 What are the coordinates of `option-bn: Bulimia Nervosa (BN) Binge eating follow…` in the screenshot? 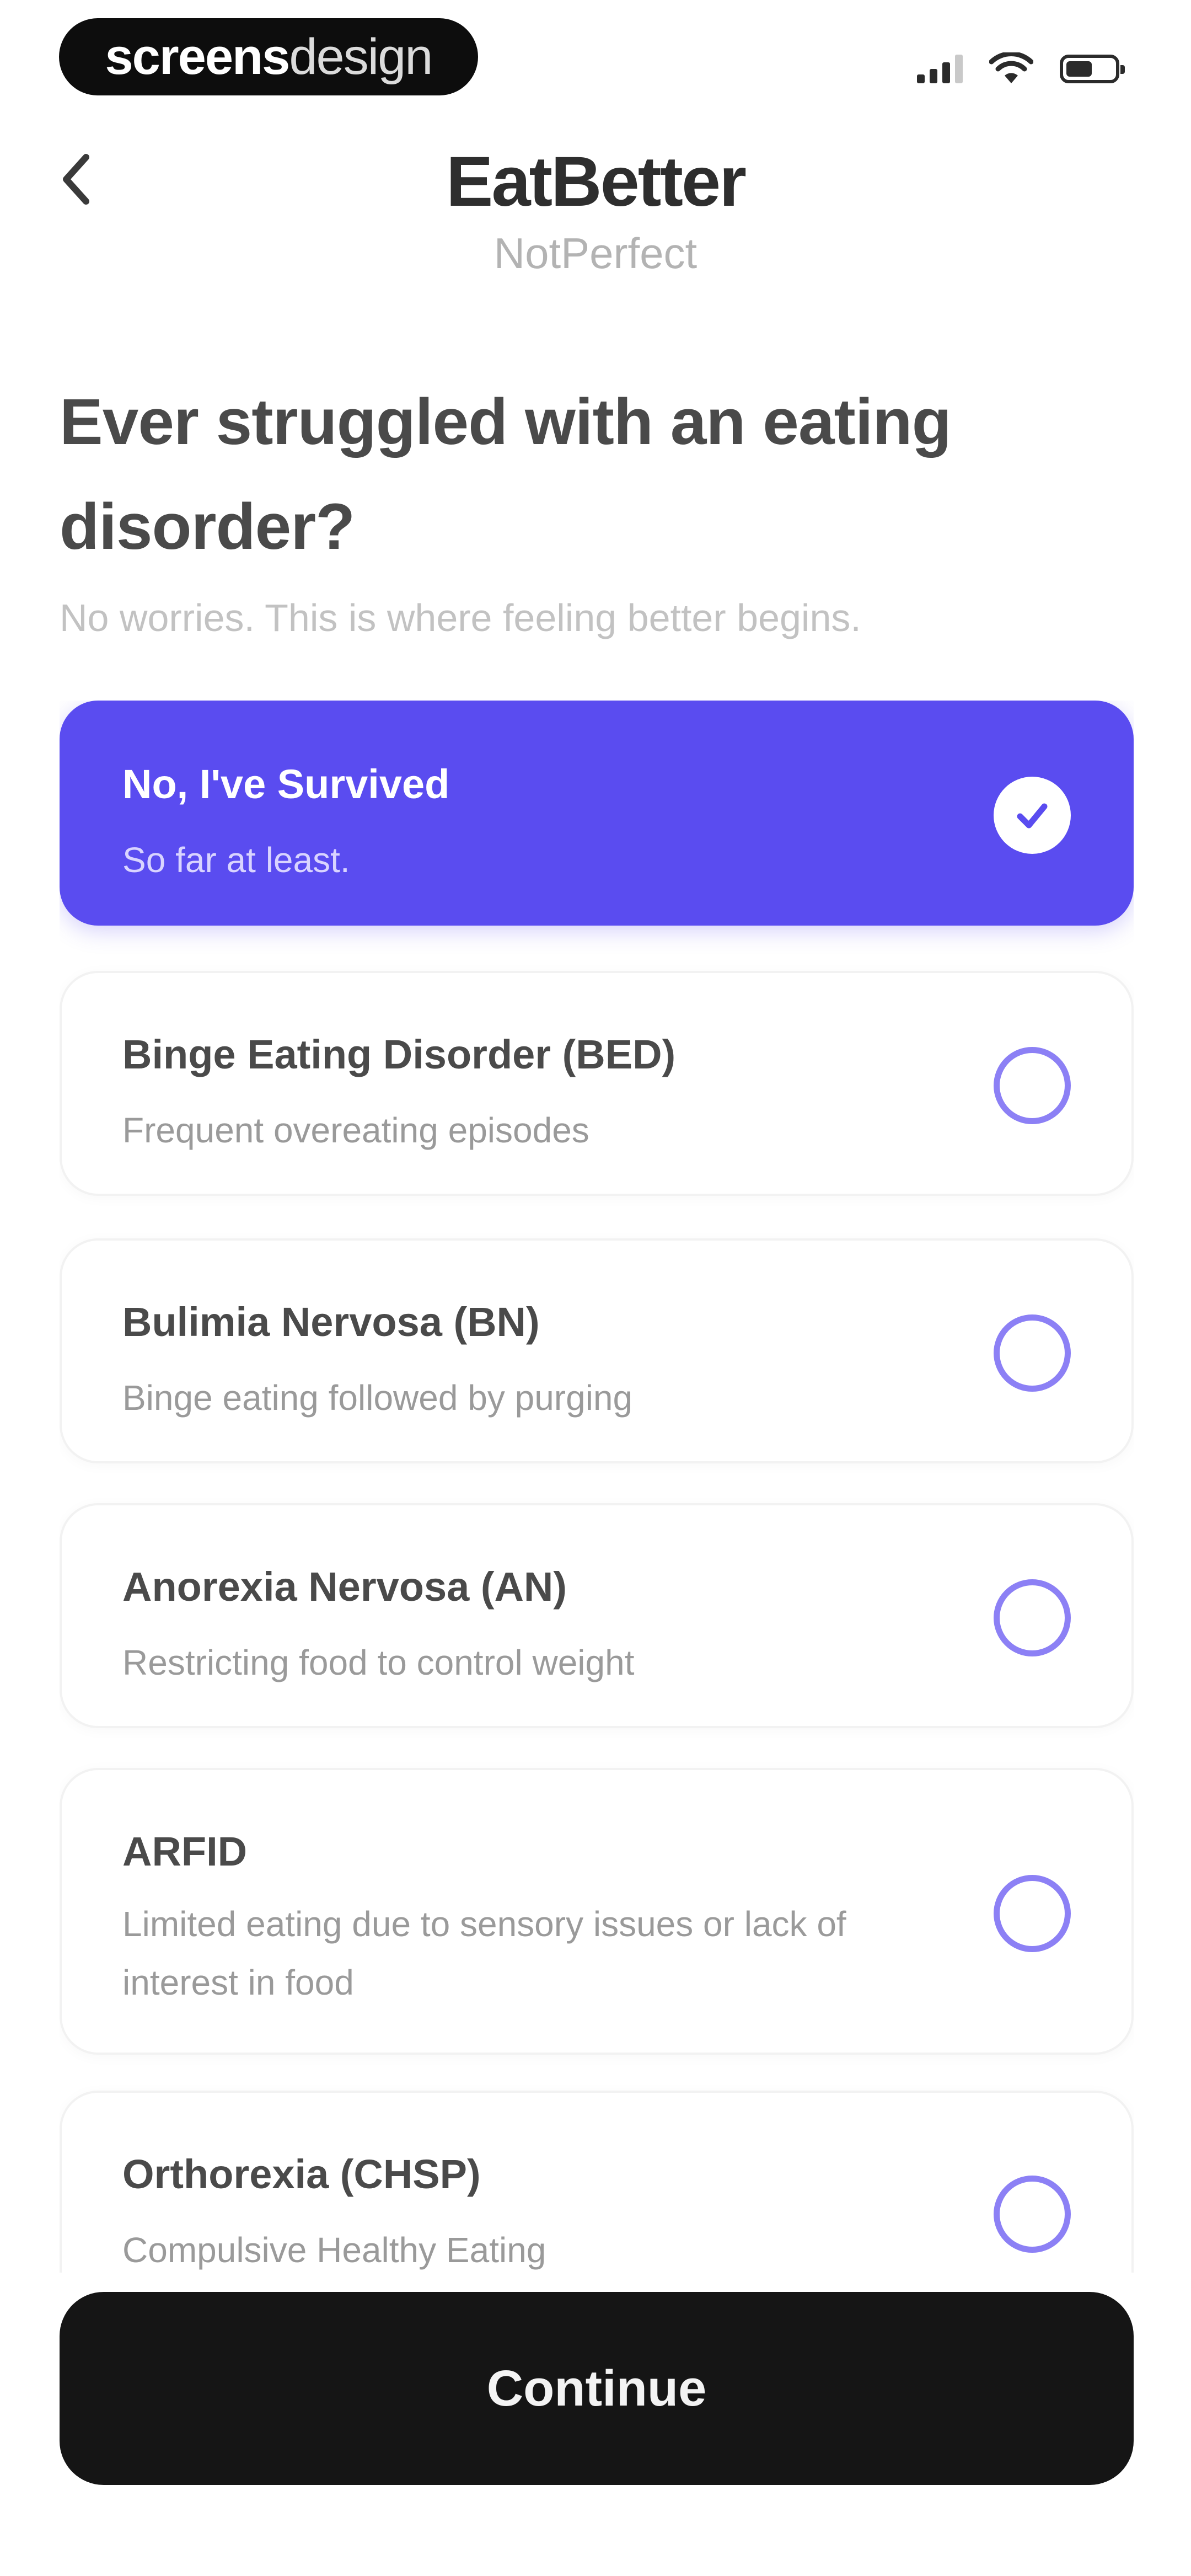 It's located at (597, 1350).